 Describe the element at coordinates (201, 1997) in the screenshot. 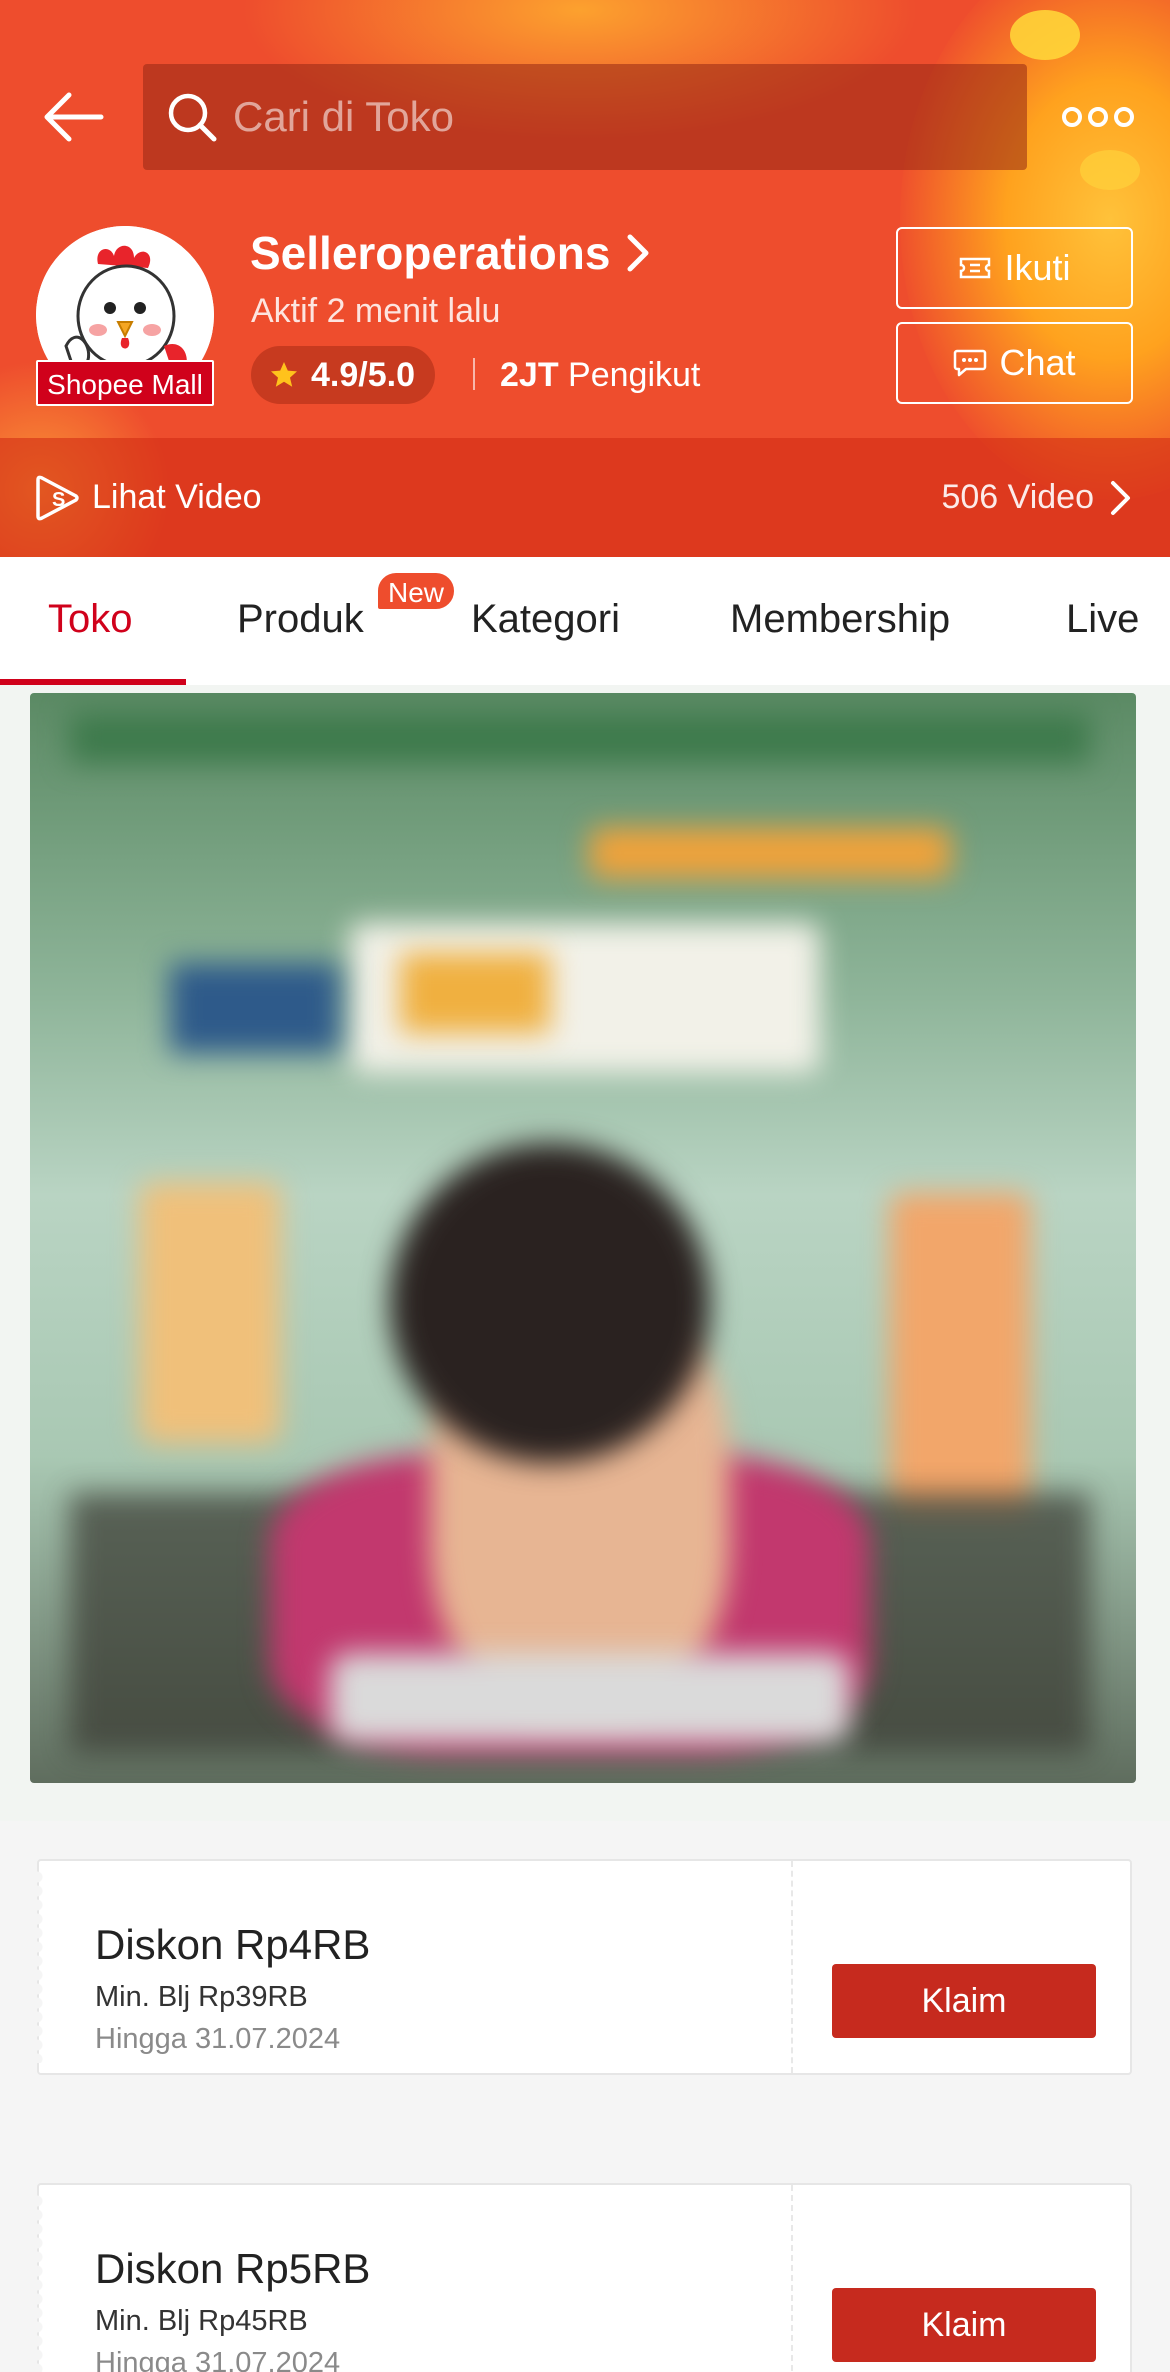

I see `voucher-min-spend: Min. Blj Rp39RB` at that location.